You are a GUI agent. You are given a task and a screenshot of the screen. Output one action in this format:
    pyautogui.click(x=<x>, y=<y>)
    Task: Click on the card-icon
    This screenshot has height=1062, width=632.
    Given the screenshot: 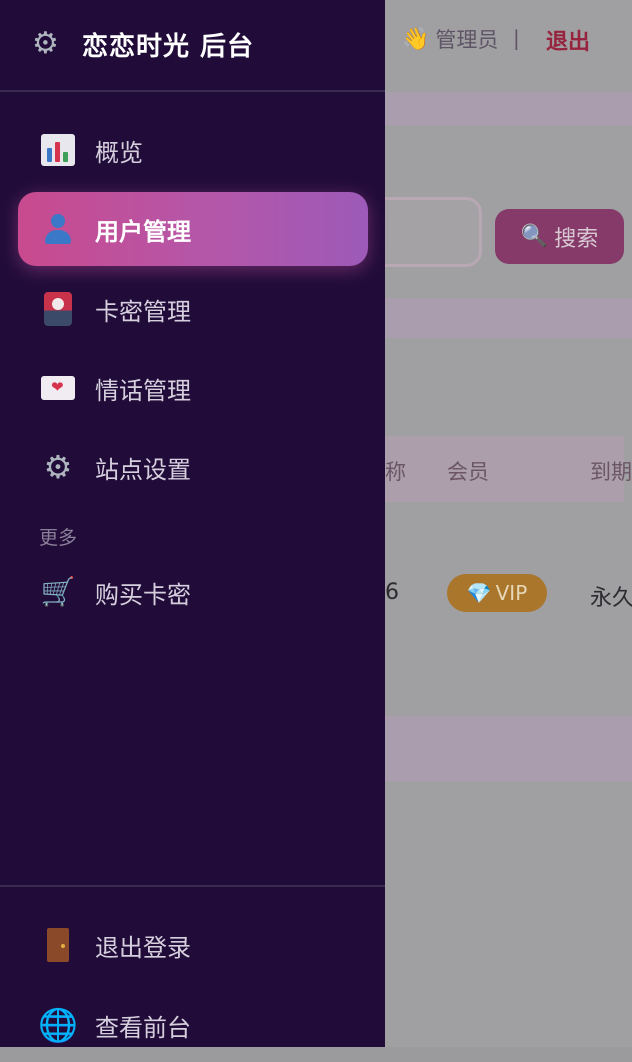 What is the action you would take?
    pyautogui.click(x=58, y=309)
    